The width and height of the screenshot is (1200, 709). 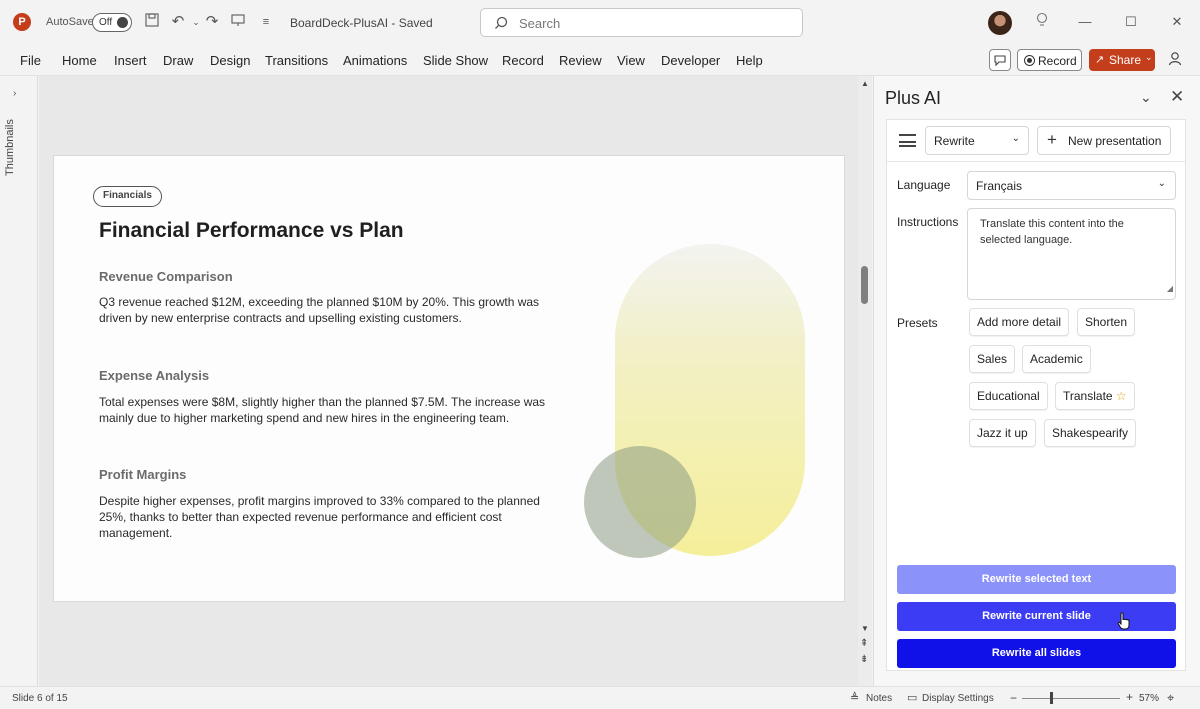 What do you see at coordinates (230, 60) in the screenshot?
I see `tab-design: Design` at bounding box center [230, 60].